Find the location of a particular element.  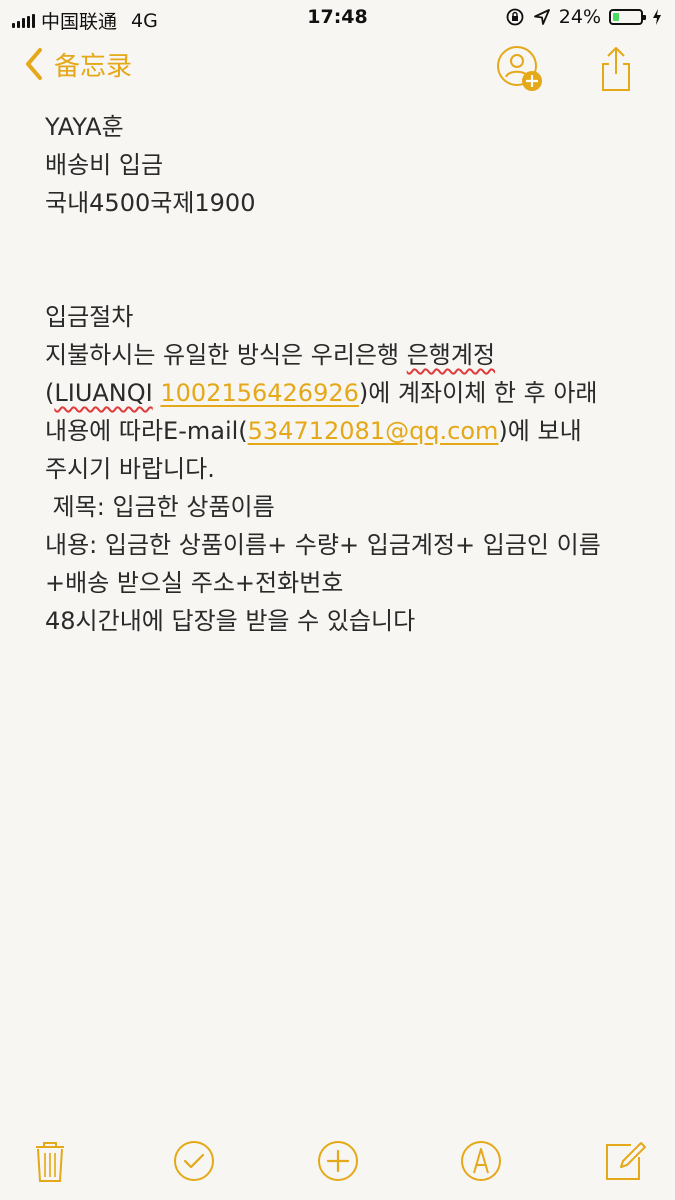

share-icon is located at coordinates (616, 69).